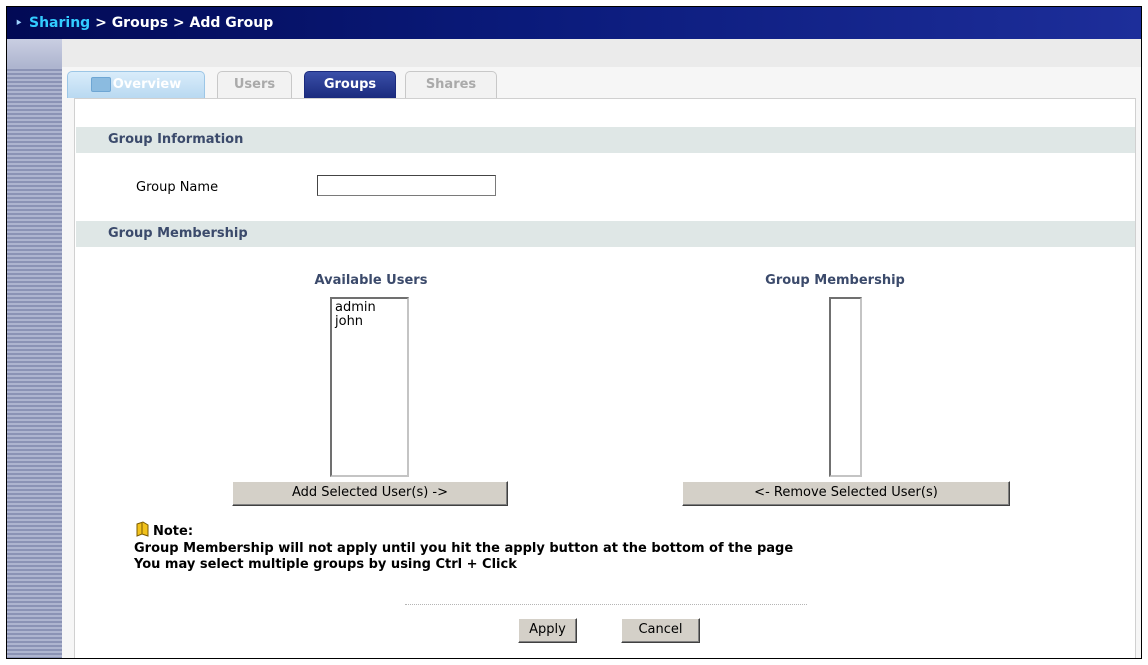 The width and height of the screenshot is (1148, 665). Describe the element at coordinates (606, 604) in the screenshot. I see `divider` at that location.